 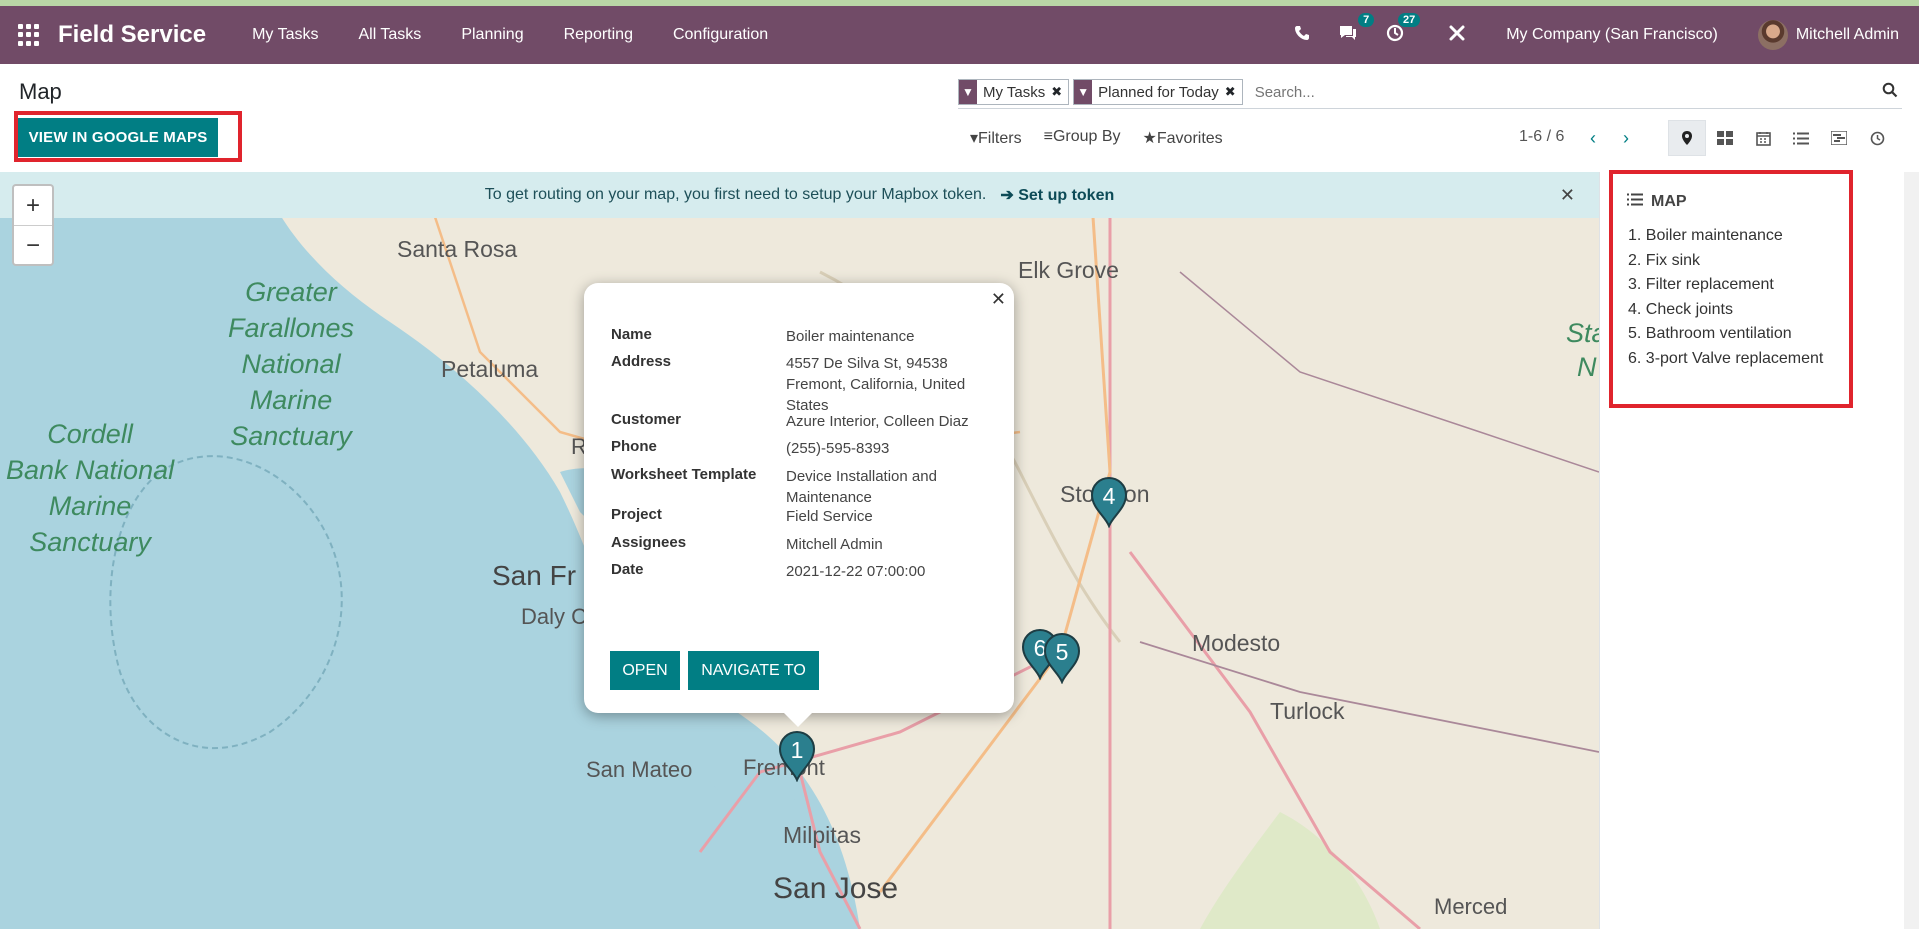 What do you see at coordinates (1082, 138) in the screenshot?
I see `group-by-button: ≡Group By` at bounding box center [1082, 138].